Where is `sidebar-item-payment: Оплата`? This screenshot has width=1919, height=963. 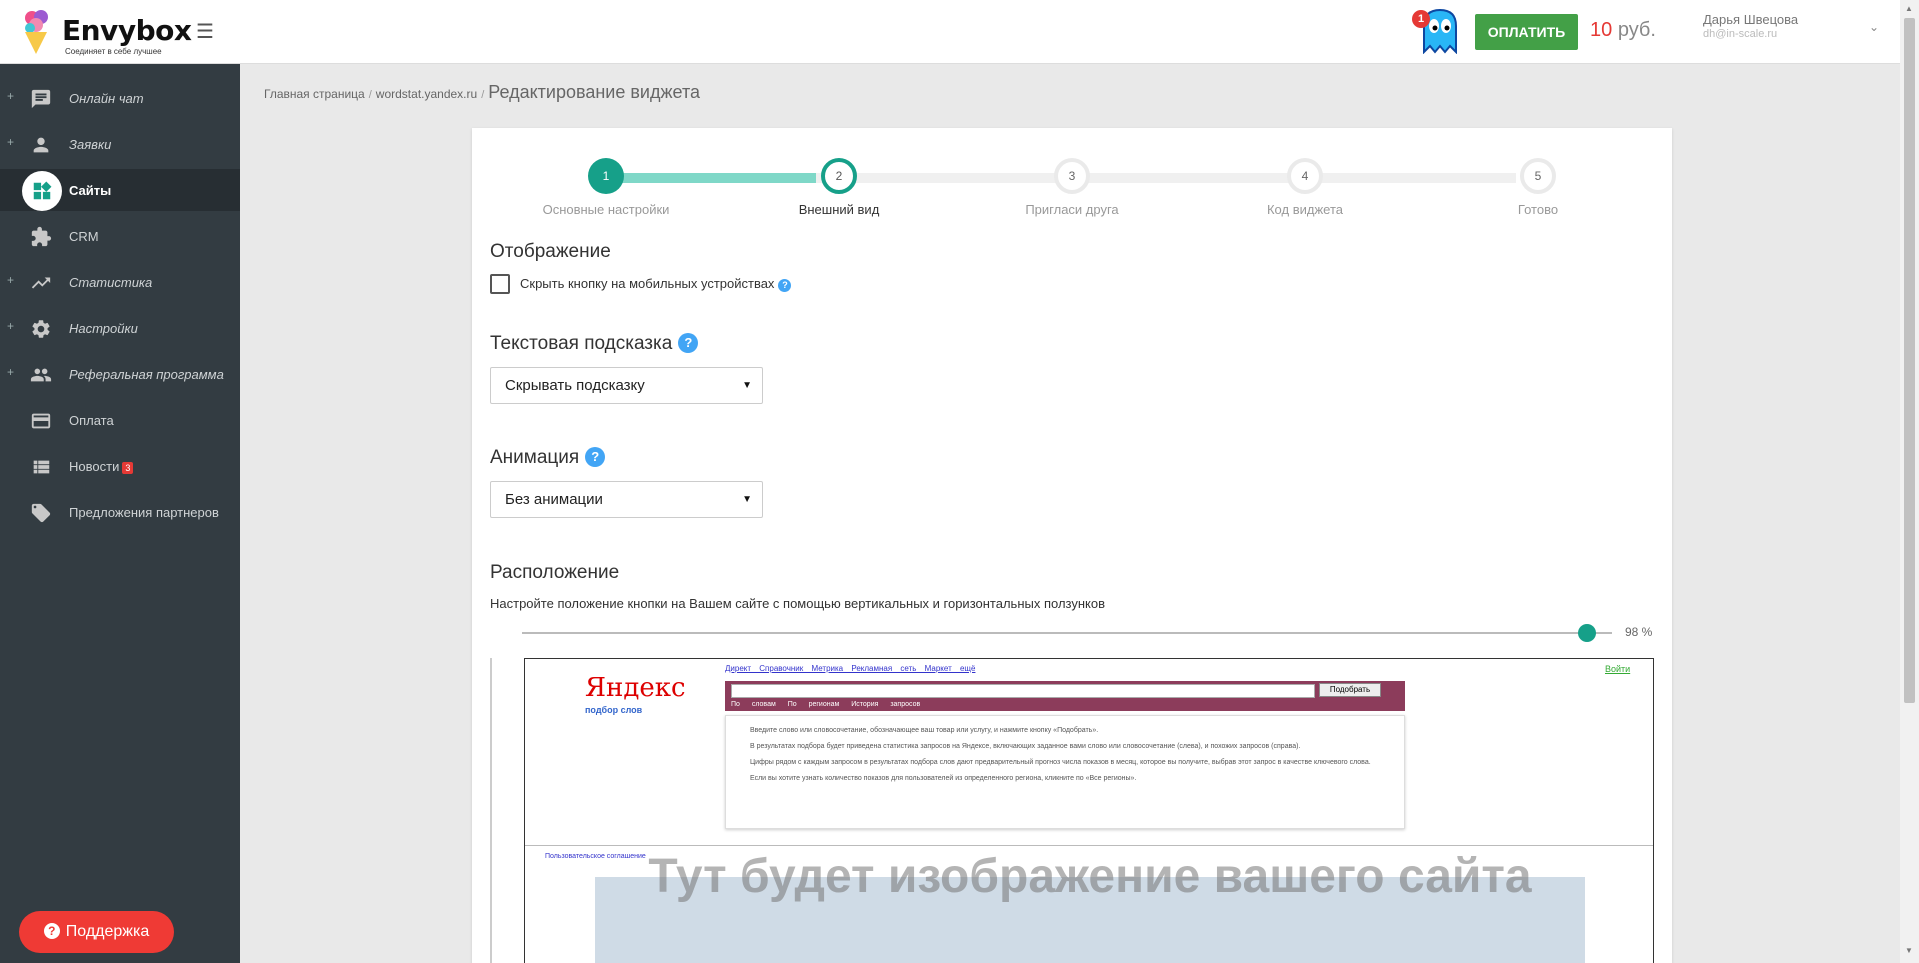 sidebar-item-payment: Оплата is located at coordinates (120, 420).